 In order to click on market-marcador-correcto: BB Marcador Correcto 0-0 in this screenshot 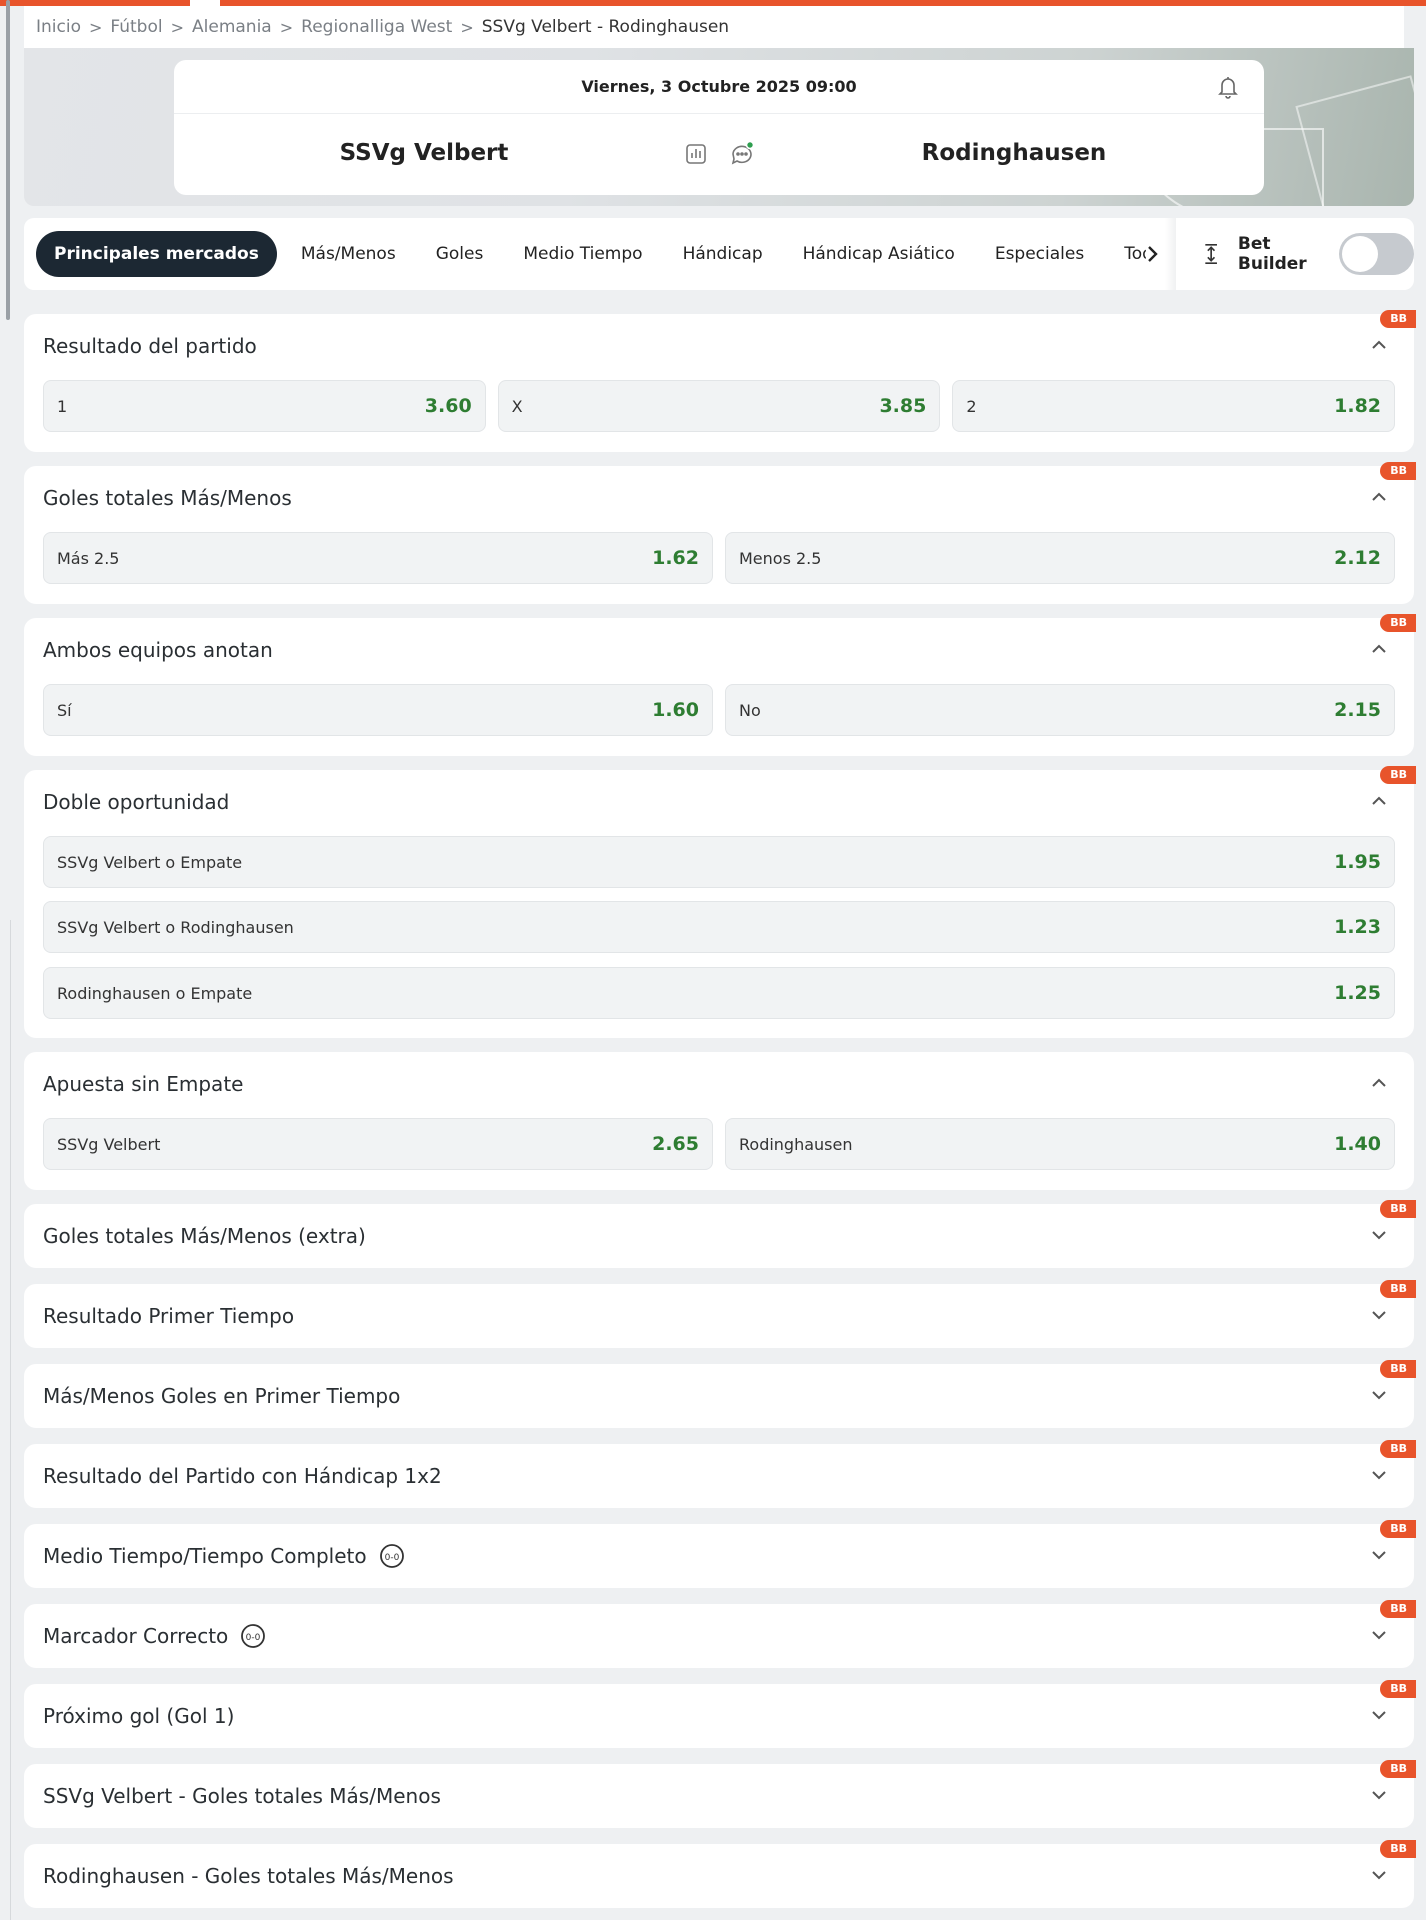, I will do `click(720, 1634)`.